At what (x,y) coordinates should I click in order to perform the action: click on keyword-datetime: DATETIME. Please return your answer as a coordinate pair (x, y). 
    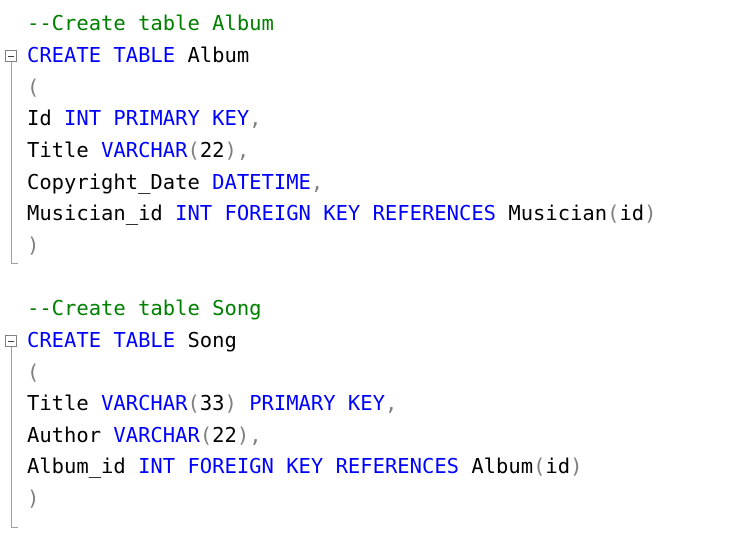
    Looking at the image, I should click on (261, 182).